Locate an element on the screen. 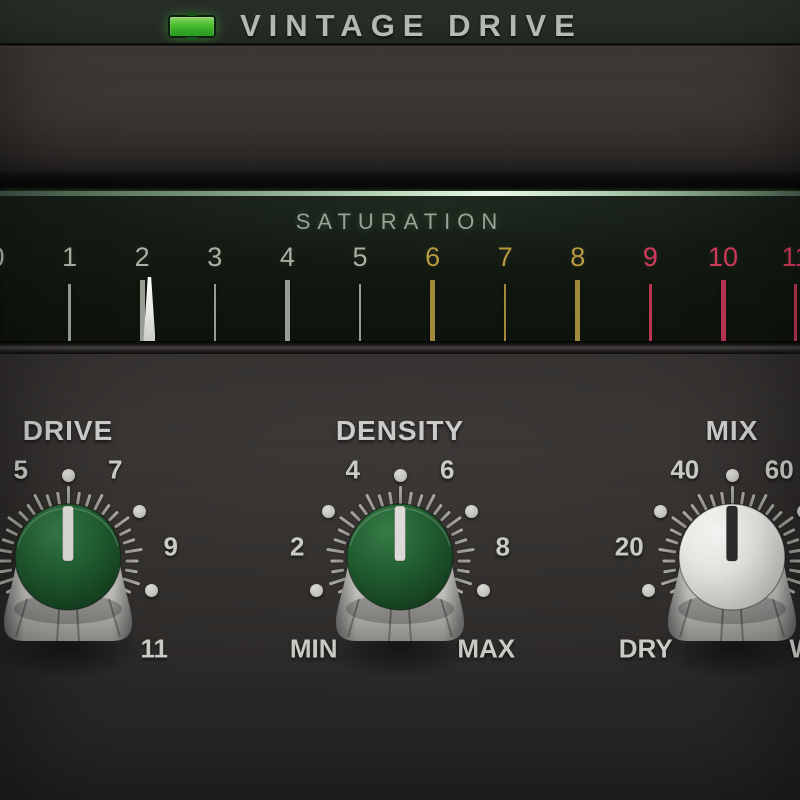 The image size is (800, 800). mix-scale-label: 40 is located at coordinates (685, 469).